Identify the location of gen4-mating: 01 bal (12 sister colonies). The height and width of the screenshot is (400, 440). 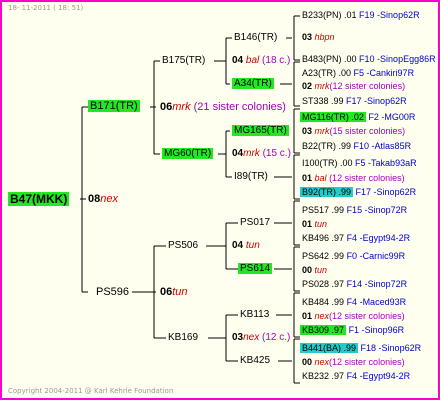
(353, 178).